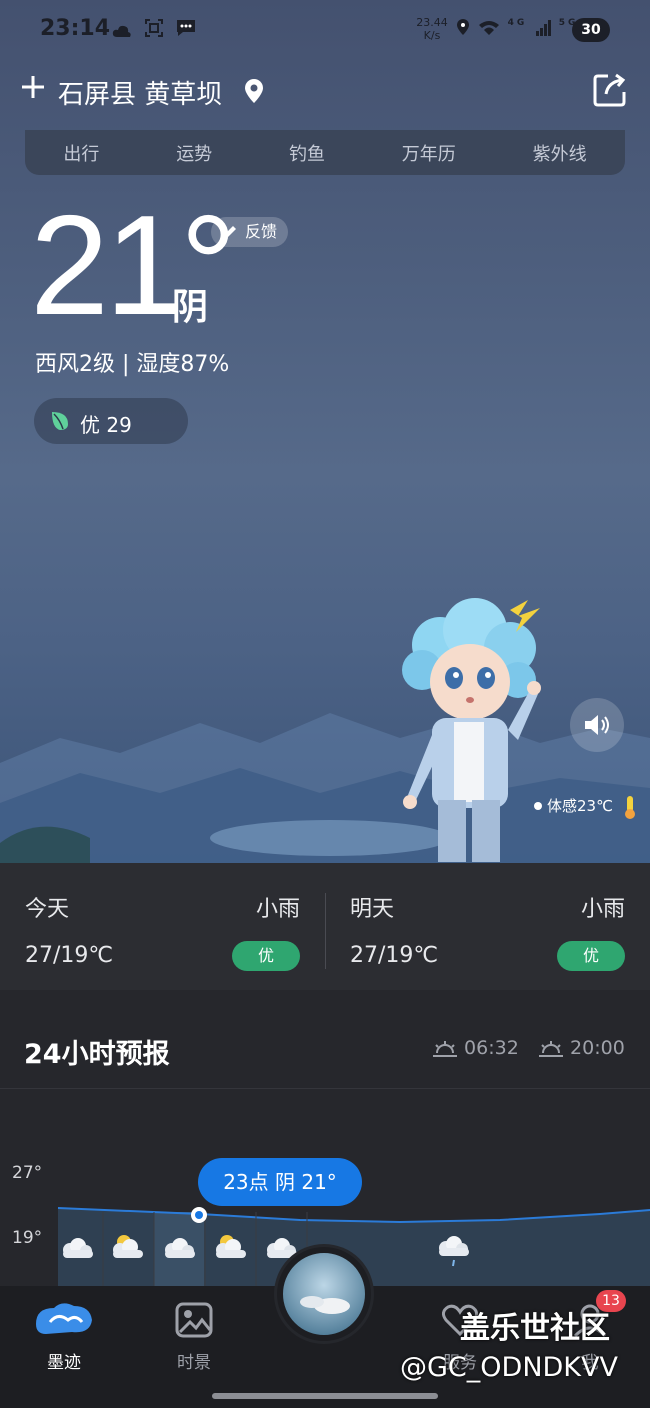 The height and width of the screenshot is (1408, 650). Describe the element at coordinates (132, 364) in the screenshot. I see `wind-humidity: 西风2级 | 湿度87%` at that location.